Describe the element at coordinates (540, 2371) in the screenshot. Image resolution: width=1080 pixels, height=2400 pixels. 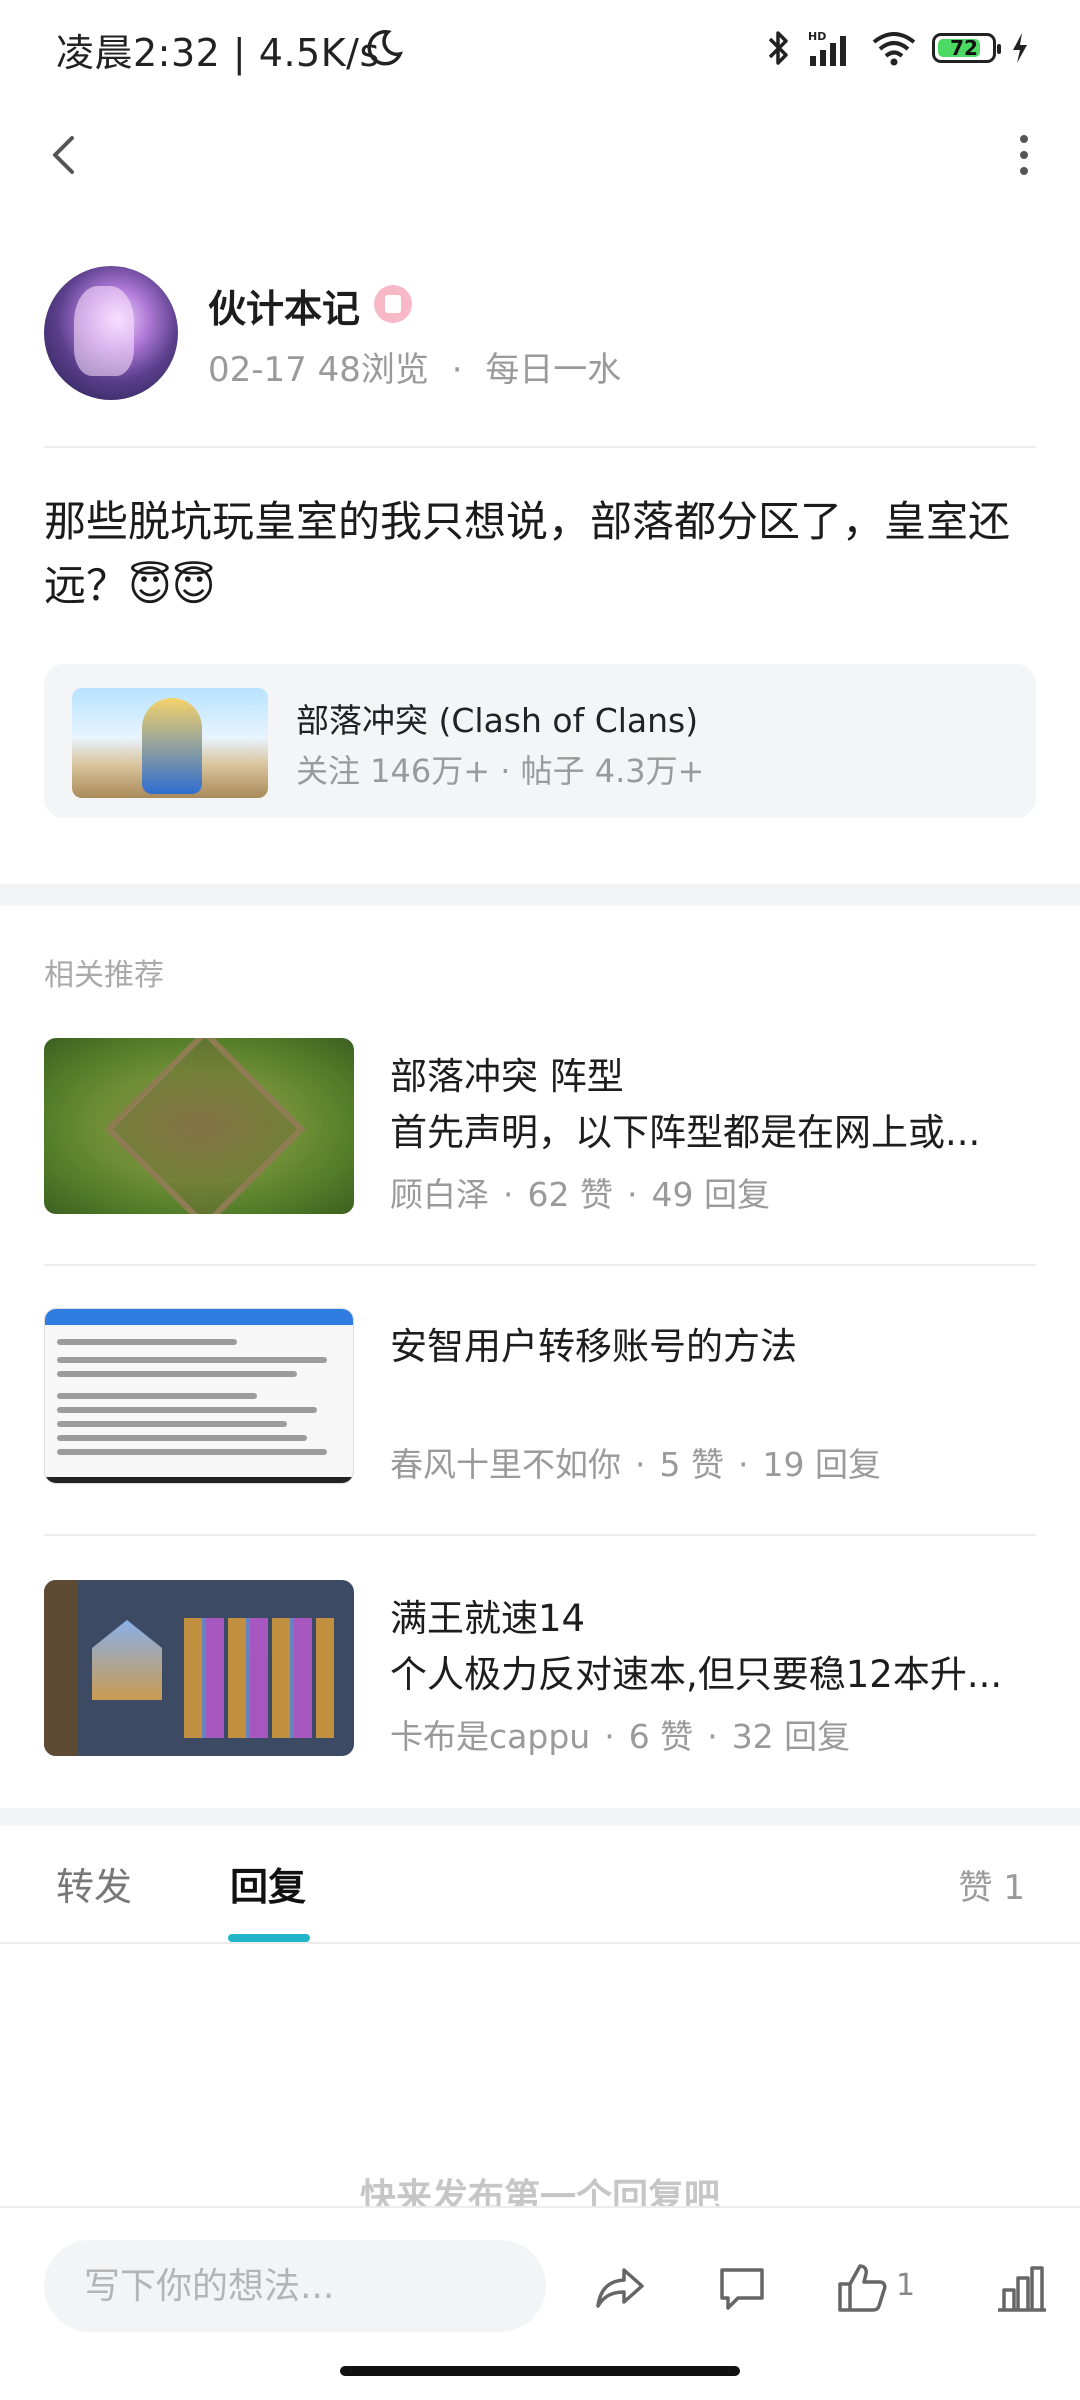
I see `home-indicator` at that location.